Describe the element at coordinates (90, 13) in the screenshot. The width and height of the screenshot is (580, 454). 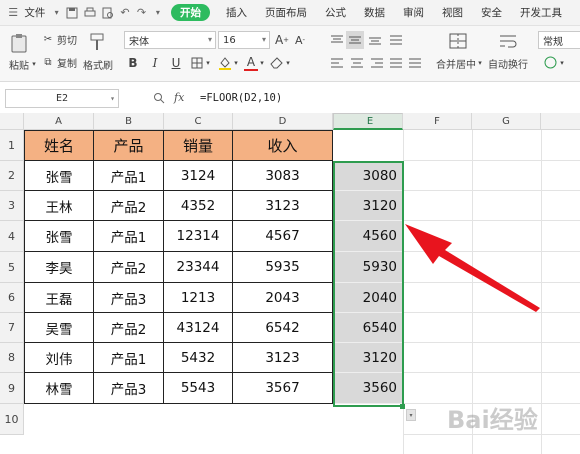
I see `print-icon` at that location.